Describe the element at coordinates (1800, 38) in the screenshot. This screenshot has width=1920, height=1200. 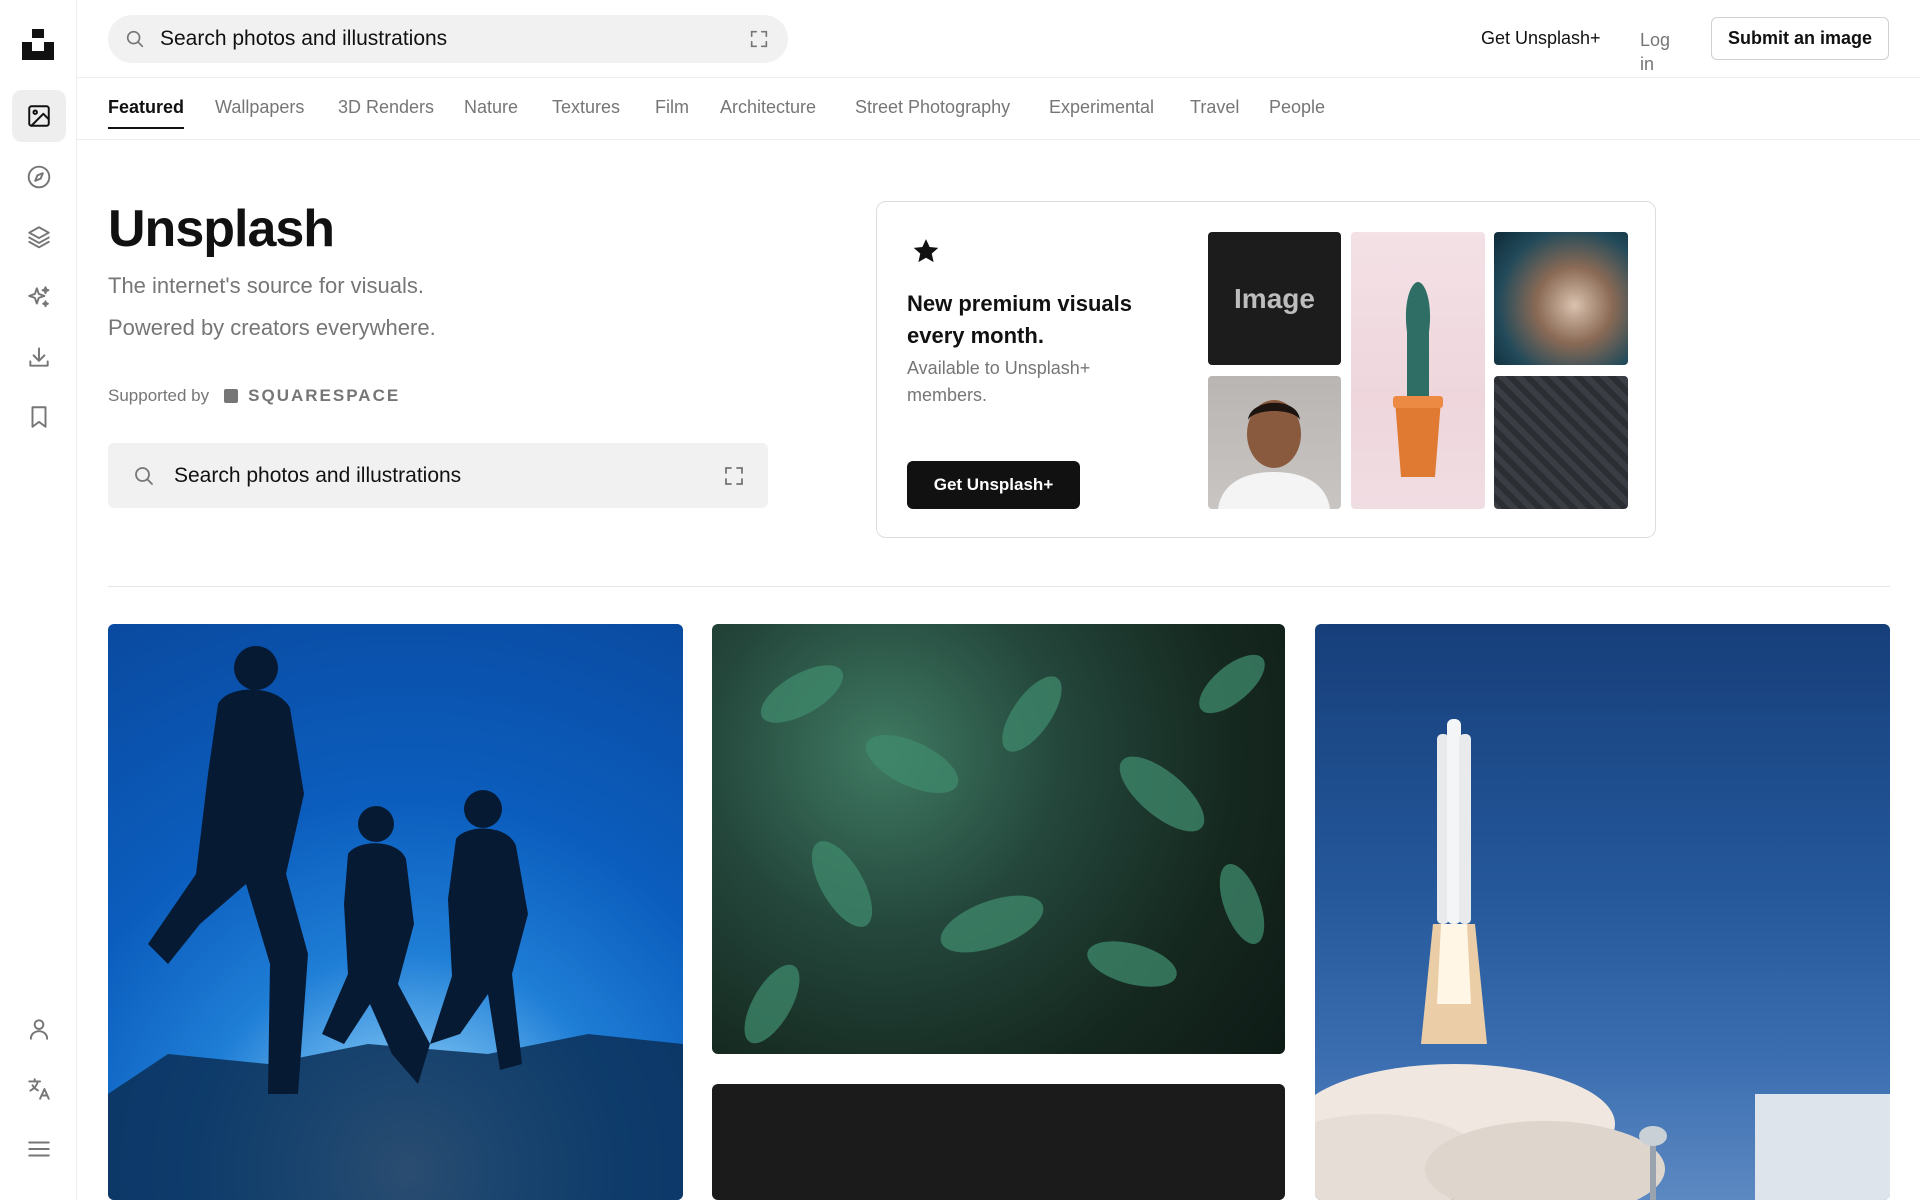
I see `submit-image-button: Submit an image` at that location.